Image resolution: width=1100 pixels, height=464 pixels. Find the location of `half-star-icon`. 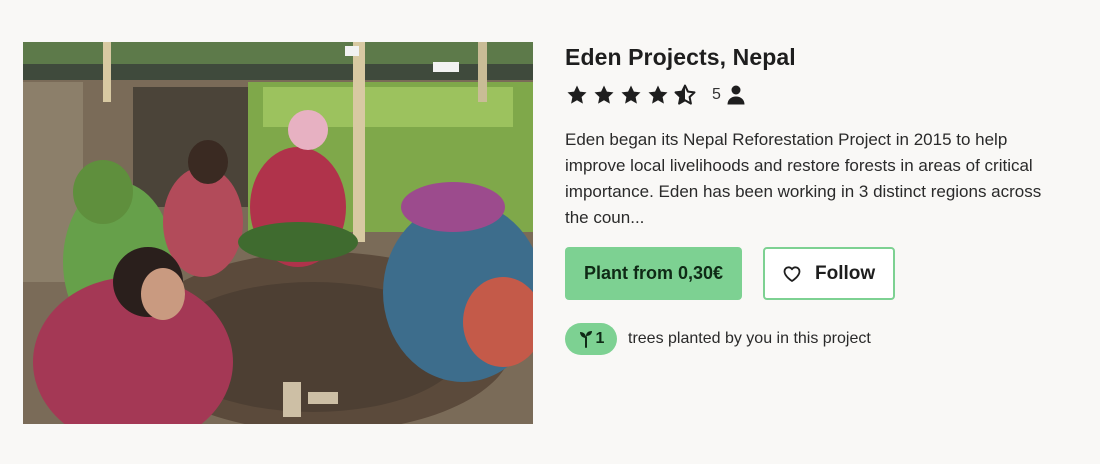

half-star-icon is located at coordinates (685, 94).